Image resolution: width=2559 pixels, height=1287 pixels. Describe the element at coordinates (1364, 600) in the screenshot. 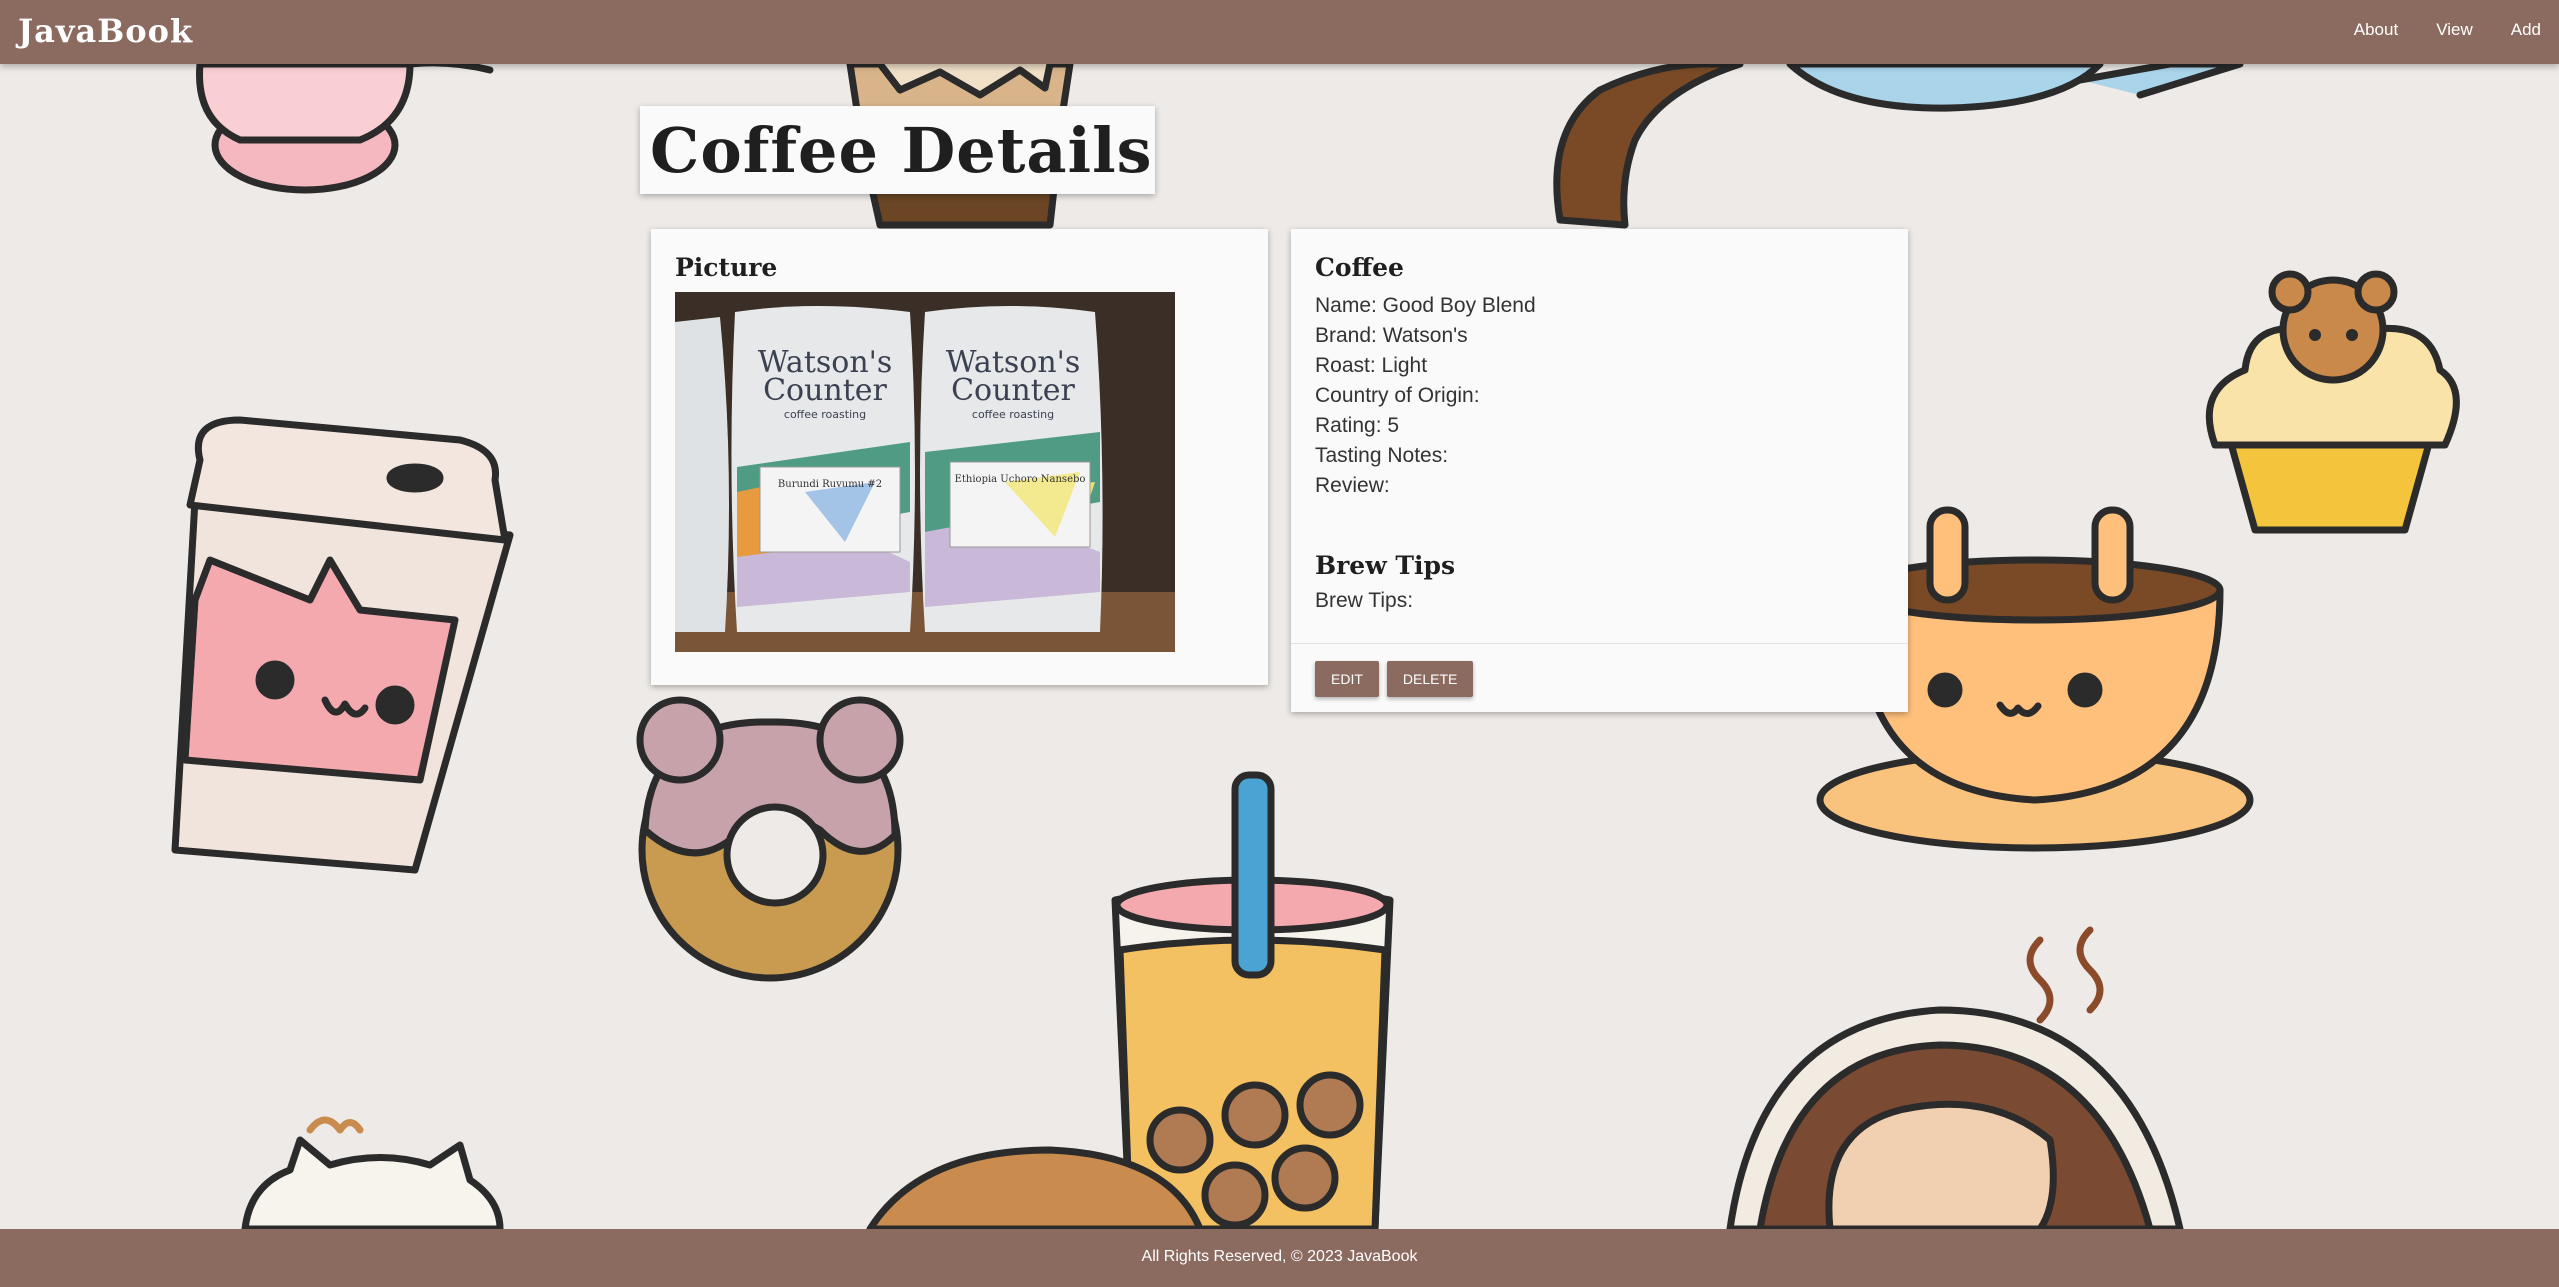

I see `brew-tips-text: Brew Tips:` at that location.